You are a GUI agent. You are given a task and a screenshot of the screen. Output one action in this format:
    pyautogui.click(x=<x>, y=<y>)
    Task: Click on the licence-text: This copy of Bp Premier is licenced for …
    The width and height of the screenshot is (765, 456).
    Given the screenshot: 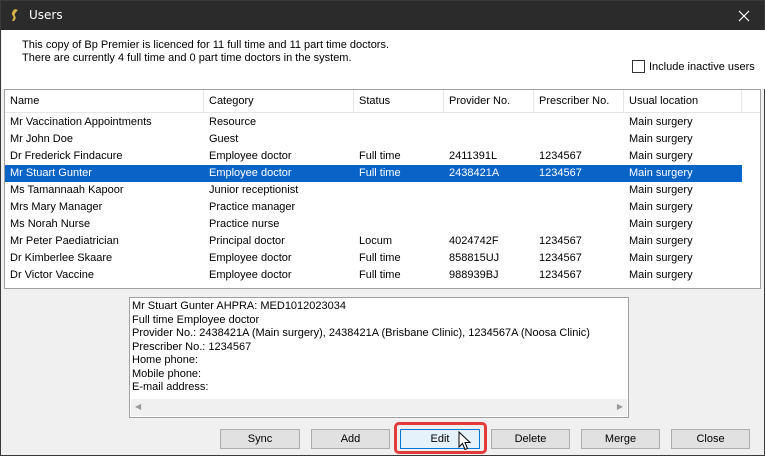 What is the action you would take?
    pyautogui.click(x=206, y=45)
    